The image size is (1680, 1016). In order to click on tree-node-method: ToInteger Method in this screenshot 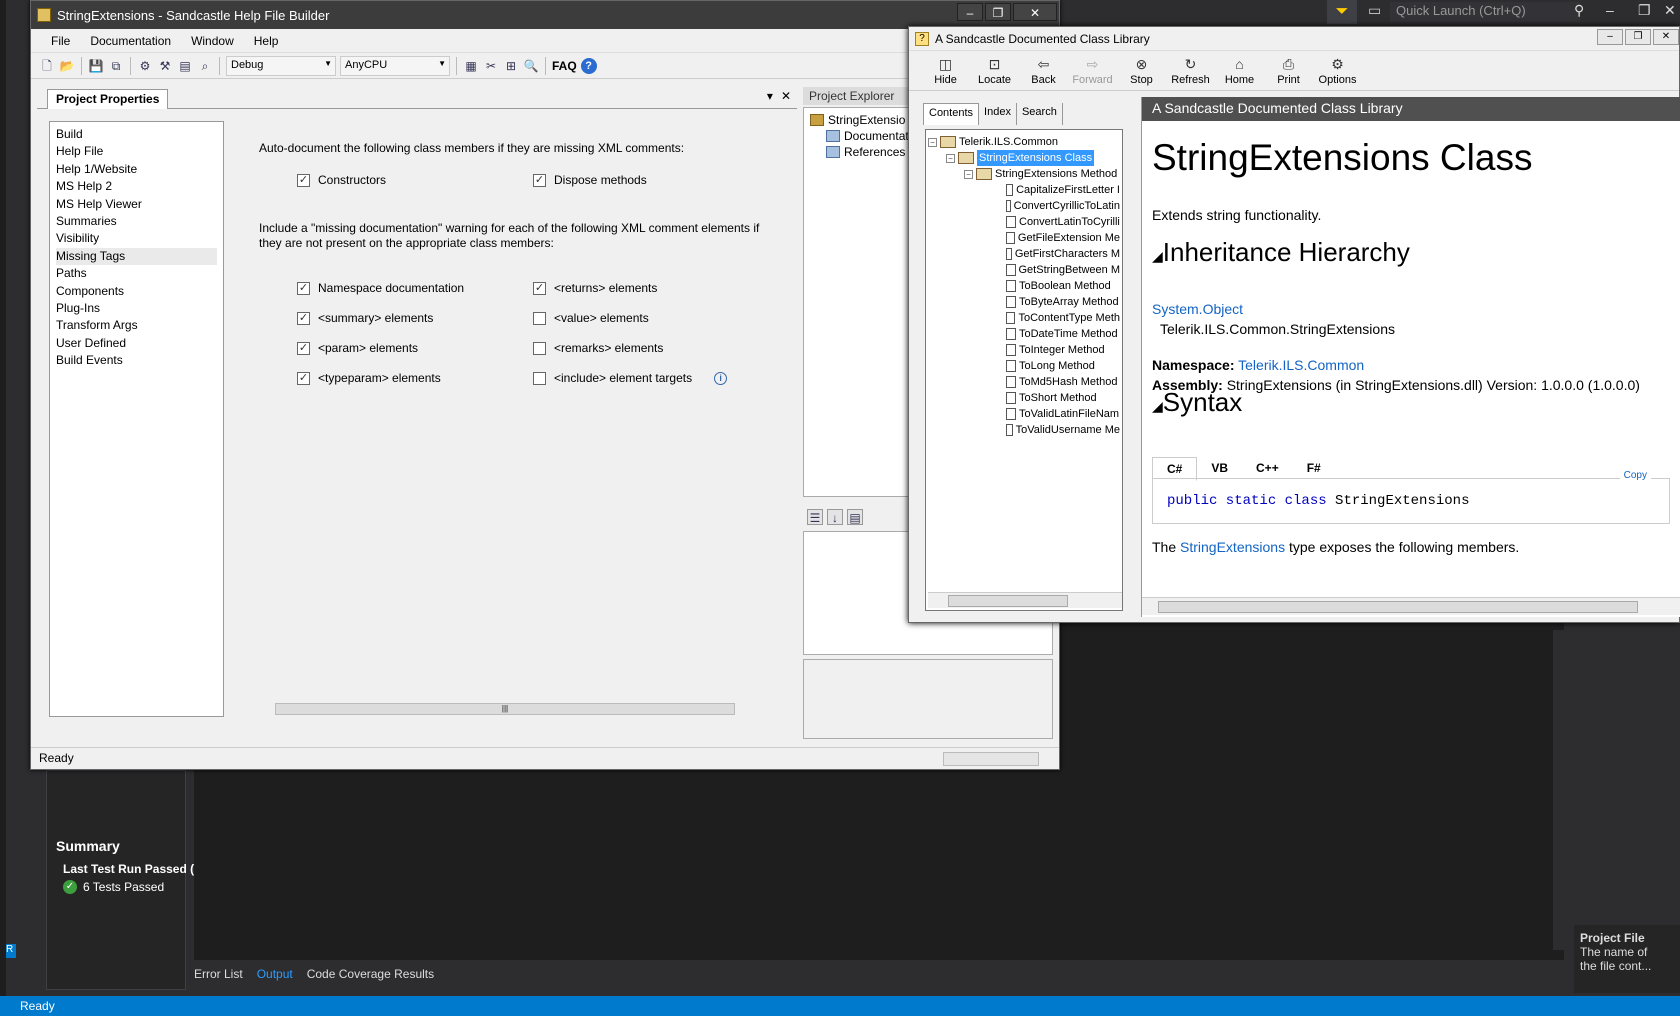, I will do `click(1024, 350)`.